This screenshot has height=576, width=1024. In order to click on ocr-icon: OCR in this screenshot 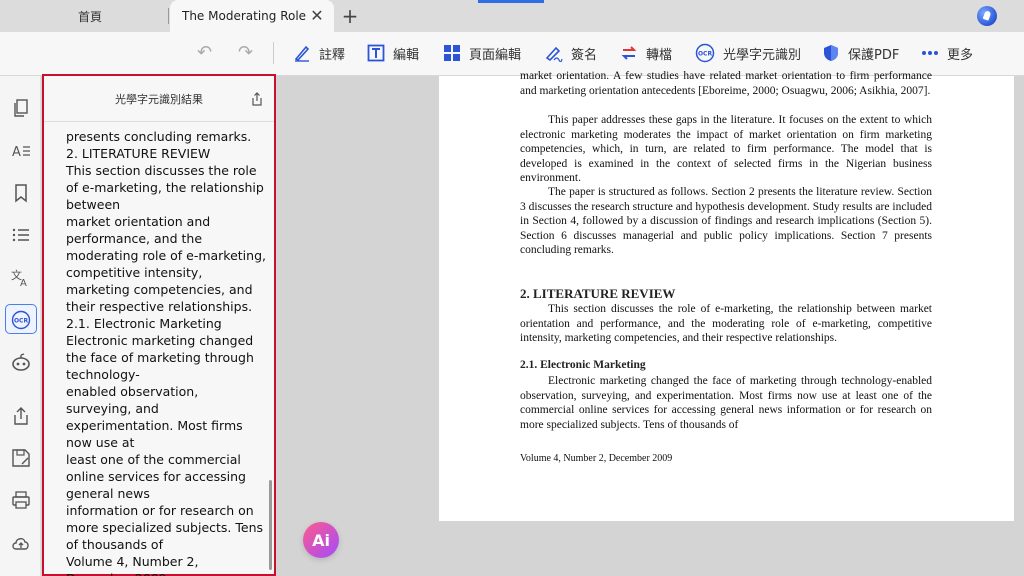, I will do `click(705, 53)`.